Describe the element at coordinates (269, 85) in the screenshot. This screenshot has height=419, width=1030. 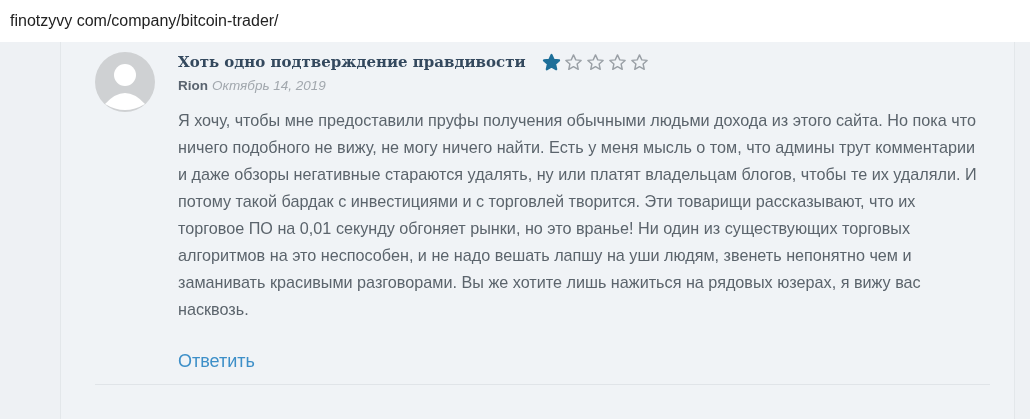
I see `comment-date: Октябрь 14, 2019` at that location.